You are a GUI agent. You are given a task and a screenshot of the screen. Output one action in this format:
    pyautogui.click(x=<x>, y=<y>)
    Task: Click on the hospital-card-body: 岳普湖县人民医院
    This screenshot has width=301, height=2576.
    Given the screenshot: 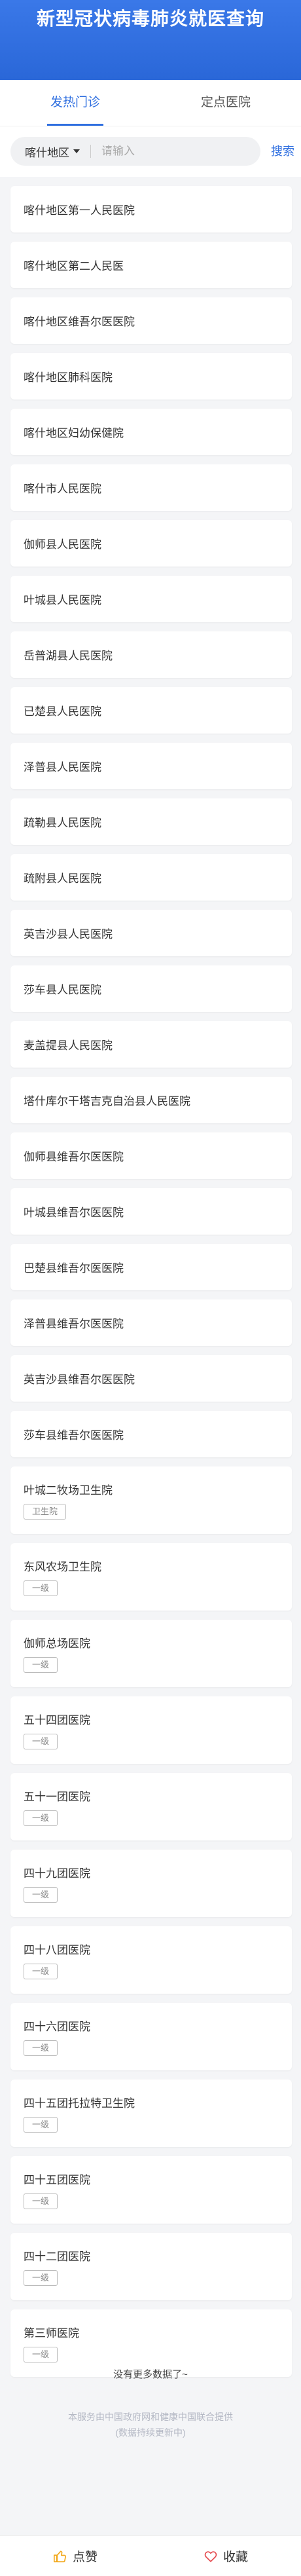 What is the action you would take?
    pyautogui.click(x=68, y=654)
    